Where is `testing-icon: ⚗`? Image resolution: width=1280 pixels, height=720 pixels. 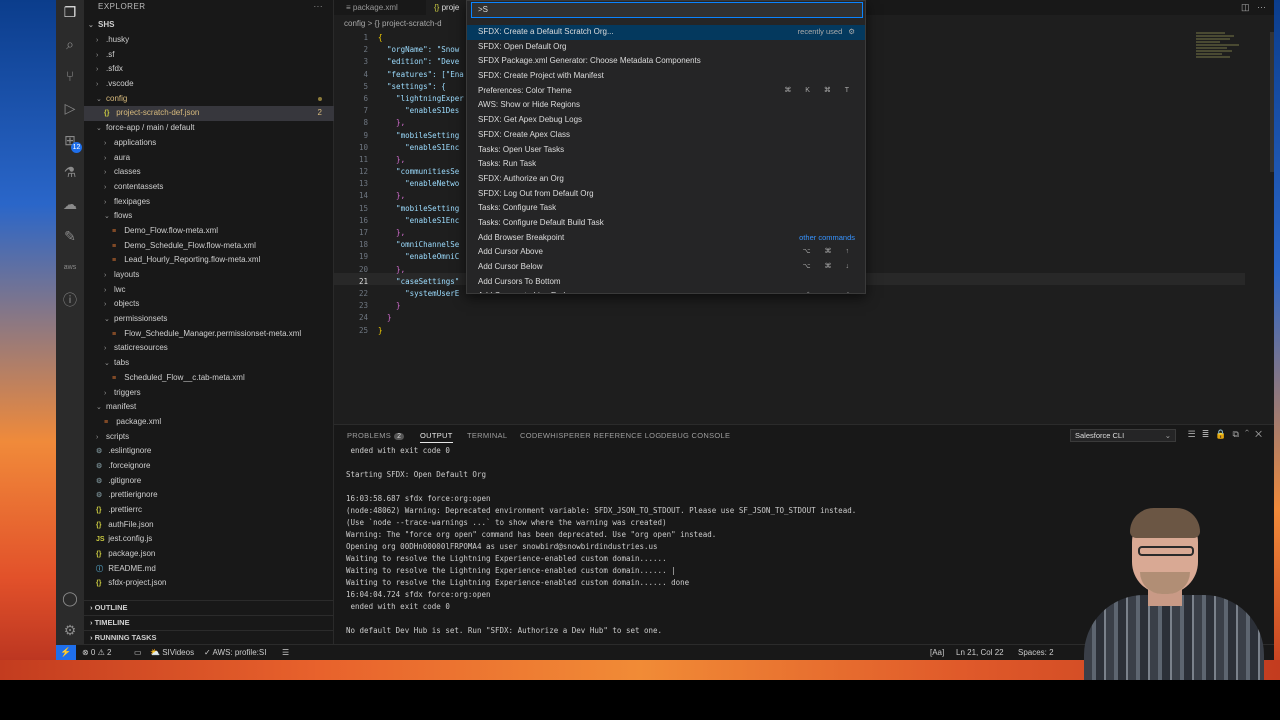
testing-icon: ⚗ is located at coordinates (70, 172).